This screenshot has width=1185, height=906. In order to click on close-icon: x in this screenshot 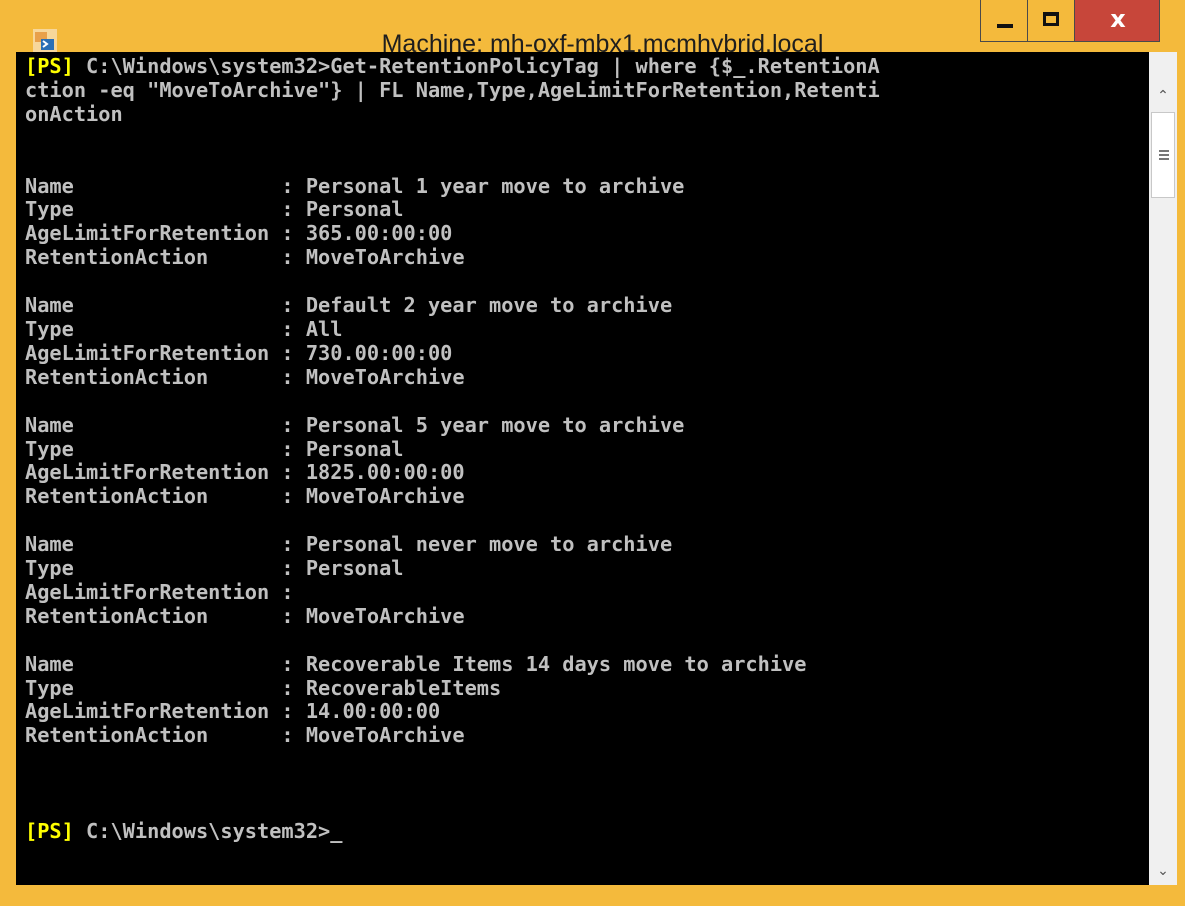, I will do `click(1118, 19)`.